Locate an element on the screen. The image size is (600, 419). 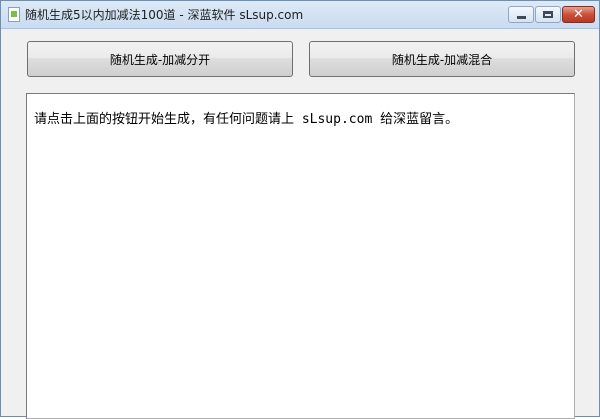
generate-mixed-button: 随机生成-加减混合 is located at coordinates (442, 59).